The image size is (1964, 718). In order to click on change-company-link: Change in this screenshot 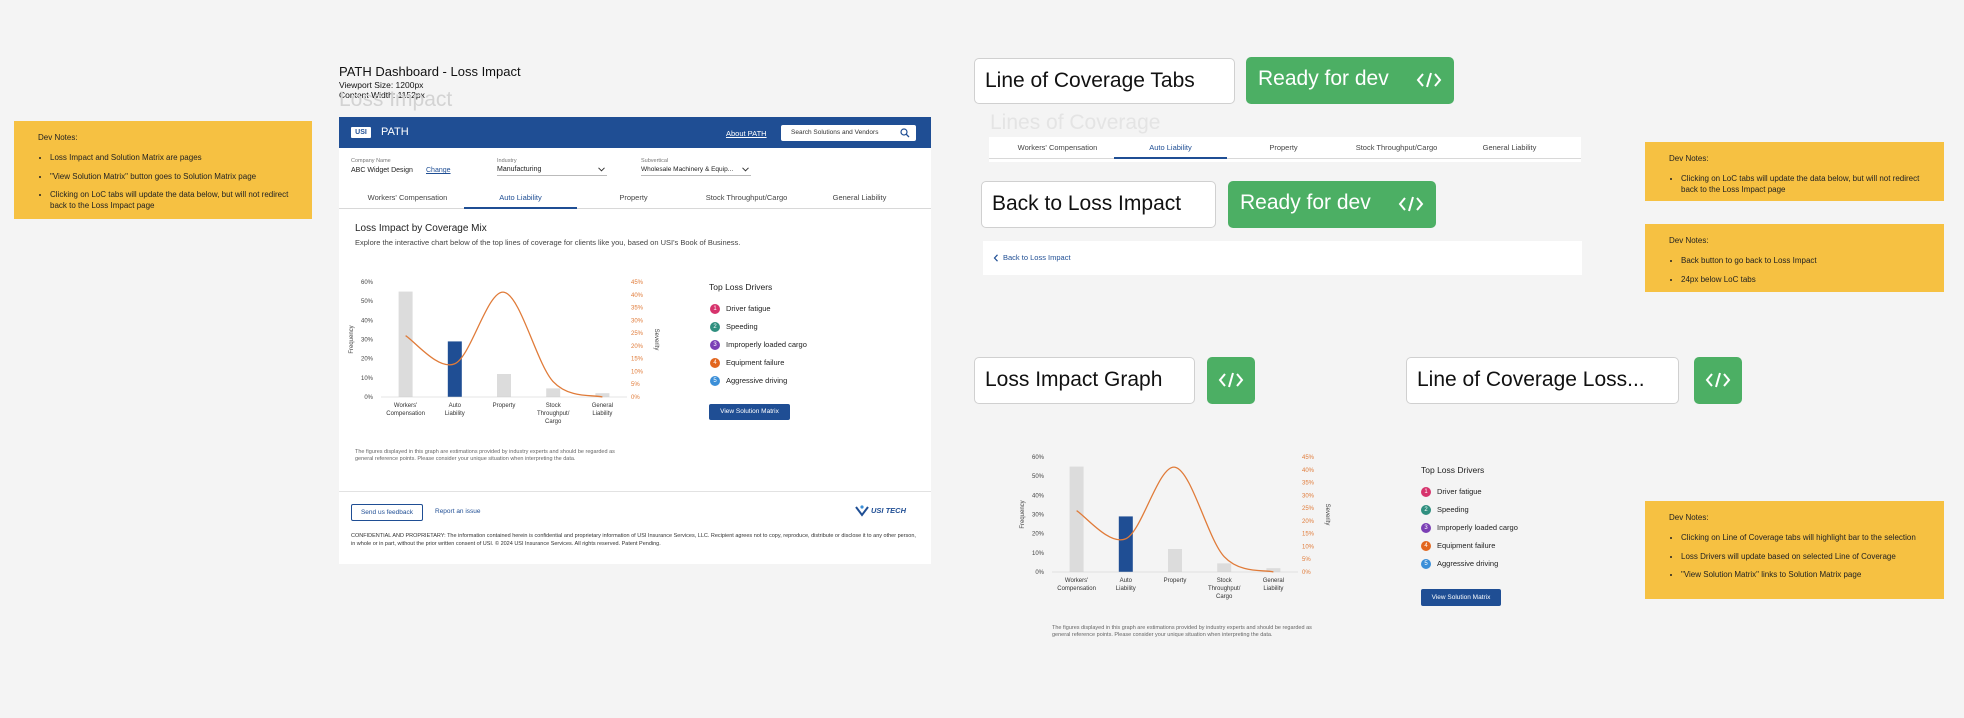, I will do `click(438, 170)`.